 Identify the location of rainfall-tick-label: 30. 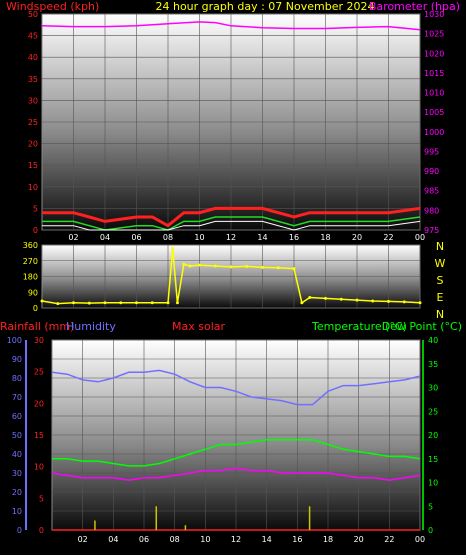
(39, 340).